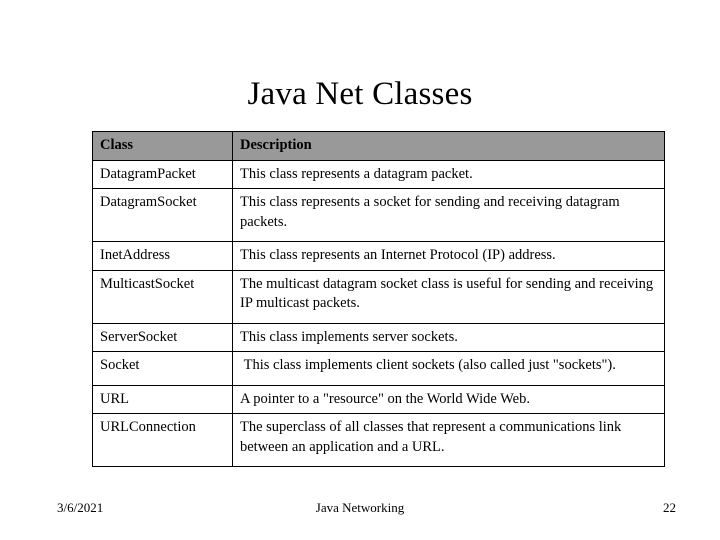  I want to click on page-title: Java Net Classes, so click(360, 94).